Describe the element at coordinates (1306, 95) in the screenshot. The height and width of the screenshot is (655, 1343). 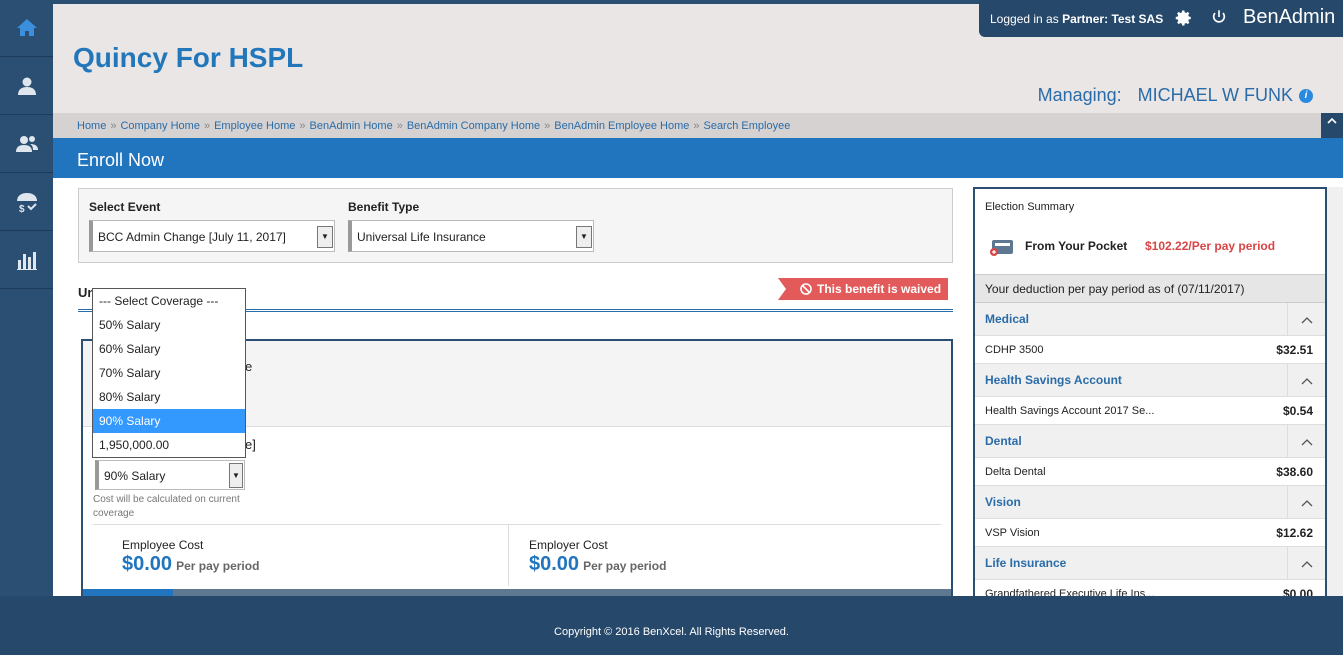
I see `info-icon: i` at that location.